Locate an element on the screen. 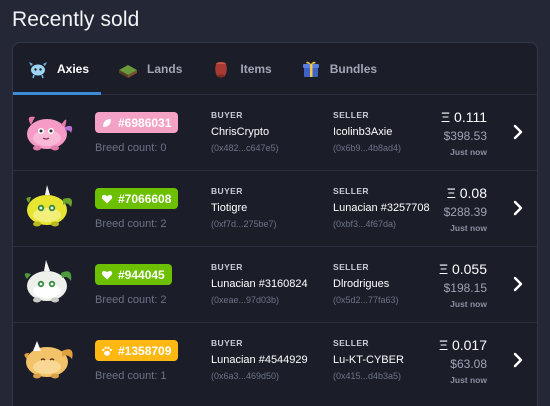  axie-icon is located at coordinates (38, 69).